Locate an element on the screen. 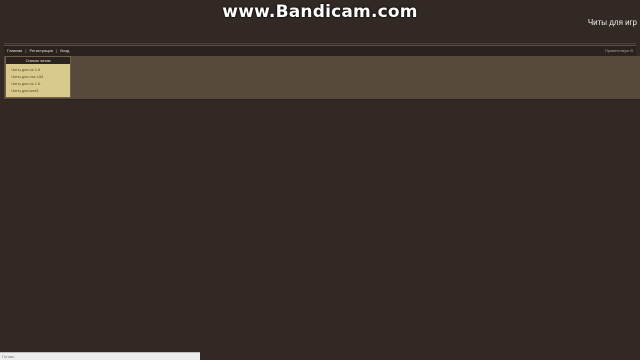 This screenshot has height=360, width=640. status-text: Готово is located at coordinates (8, 356).